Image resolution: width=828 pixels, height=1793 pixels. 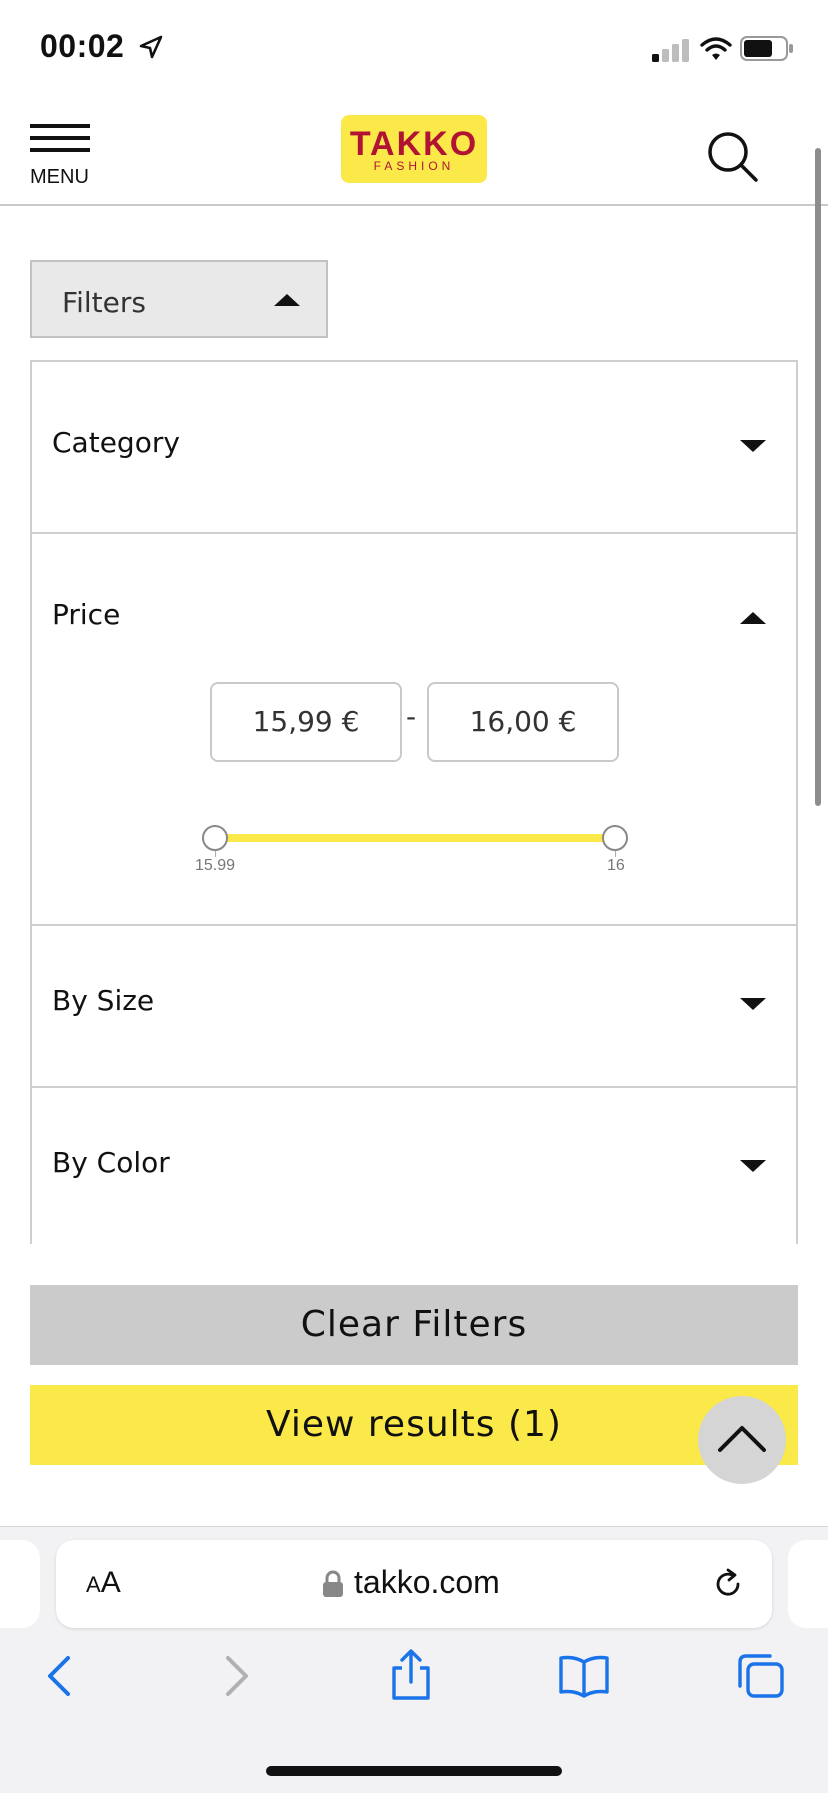 What do you see at coordinates (615, 838) in the screenshot?
I see `price-slider-max-handle` at bounding box center [615, 838].